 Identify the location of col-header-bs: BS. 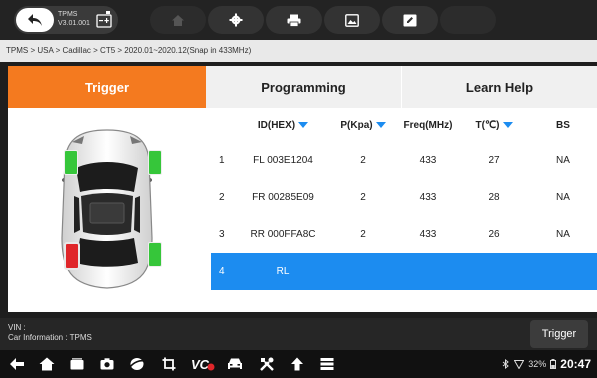
(563, 125).